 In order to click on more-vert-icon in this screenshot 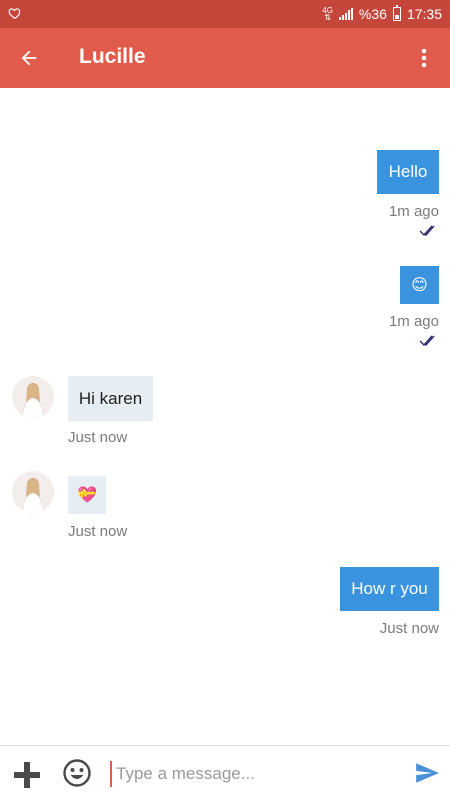, I will do `click(424, 58)`.